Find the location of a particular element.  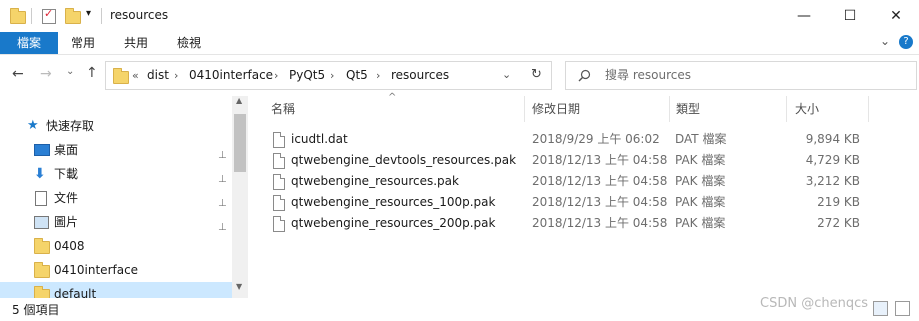

file-size: 9,894 KB is located at coordinates (832, 139).